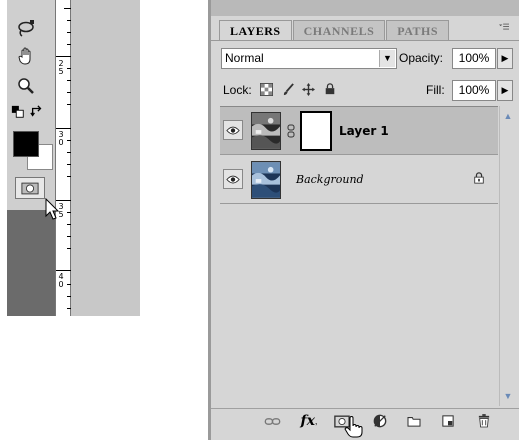 This screenshot has width=519, height=440. I want to click on layer-style-button: fx,, so click(309, 421).